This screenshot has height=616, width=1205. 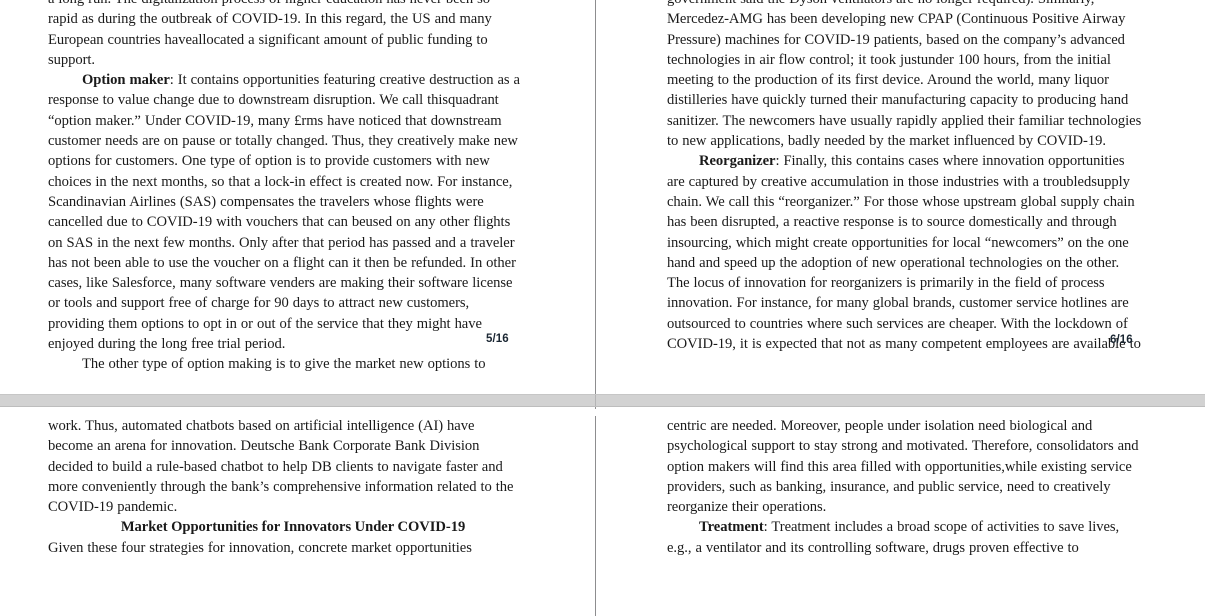 What do you see at coordinates (602, 400) in the screenshot?
I see `page-separator-band` at bounding box center [602, 400].